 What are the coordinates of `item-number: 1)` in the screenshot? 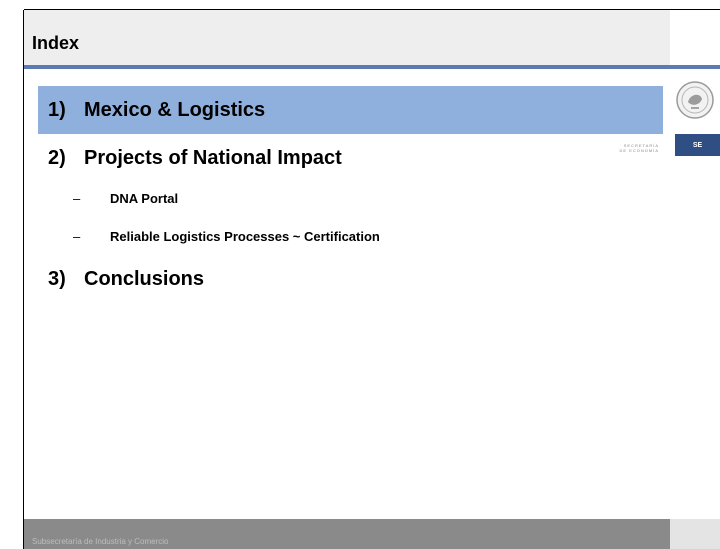 It's located at (57, 110).